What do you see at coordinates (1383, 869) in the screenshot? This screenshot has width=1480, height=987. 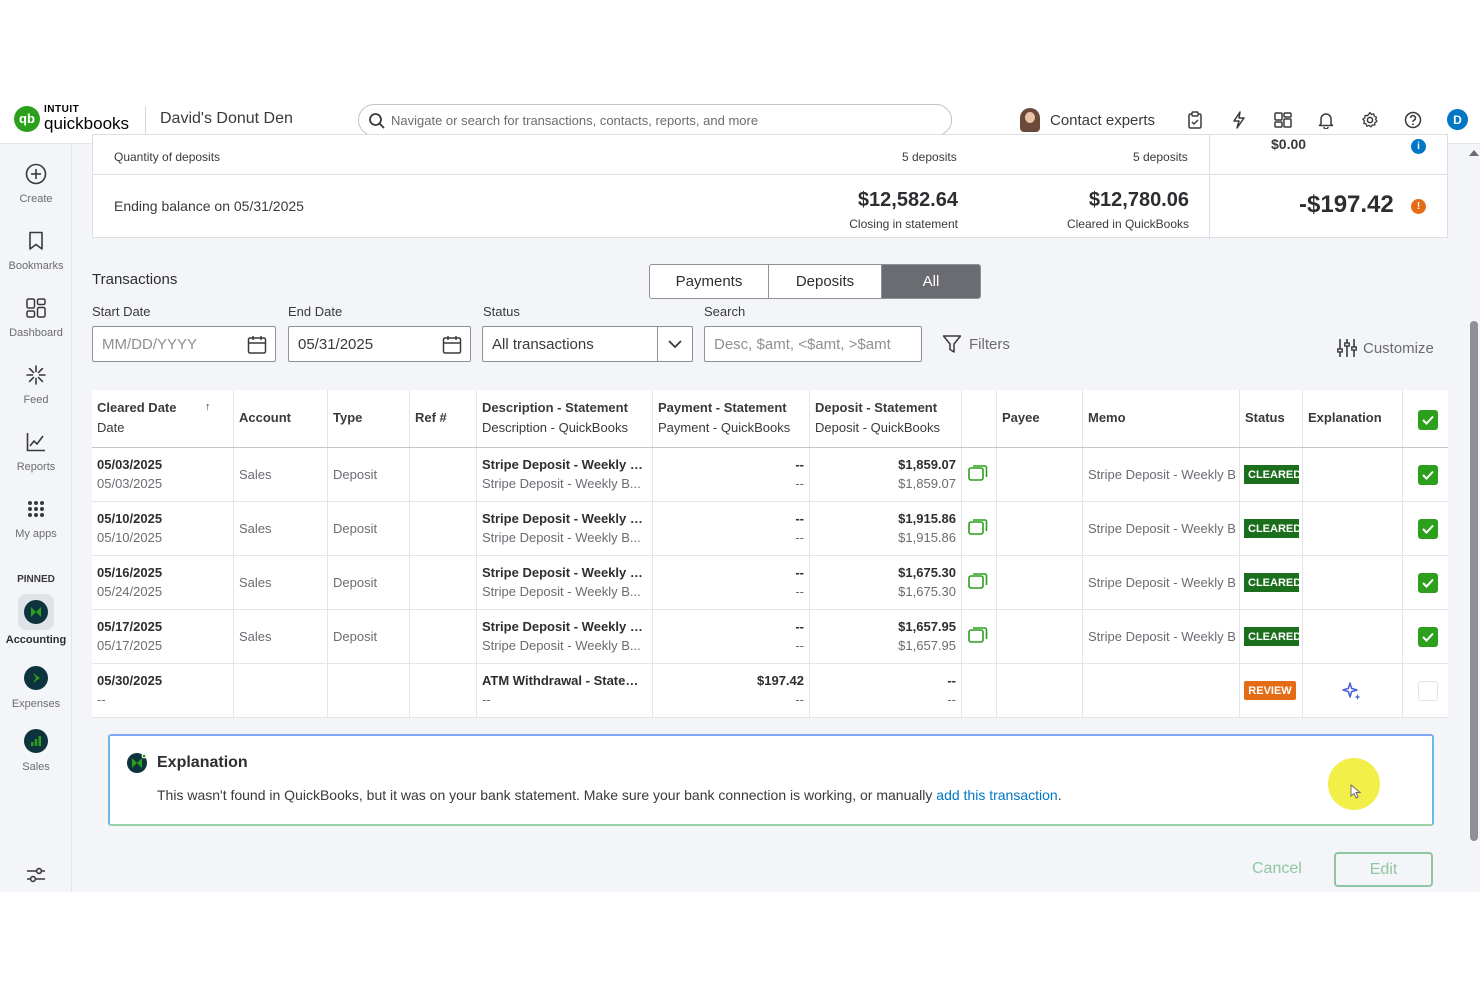 I see `edit-button: Edit` at bounding box center [1383, 869].